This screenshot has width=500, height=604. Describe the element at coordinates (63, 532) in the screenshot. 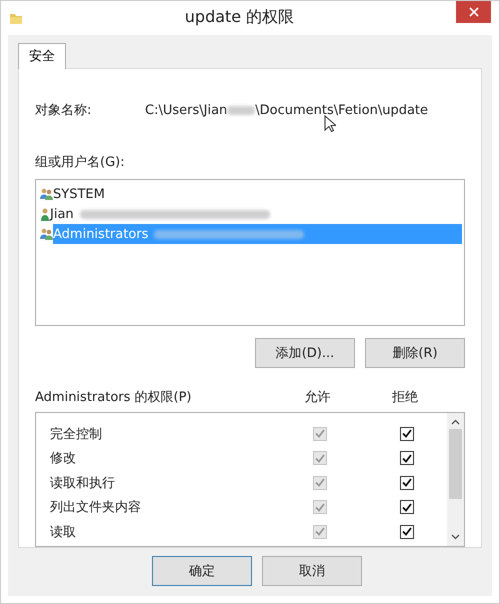

I see `permission-name: 读取` at that location.